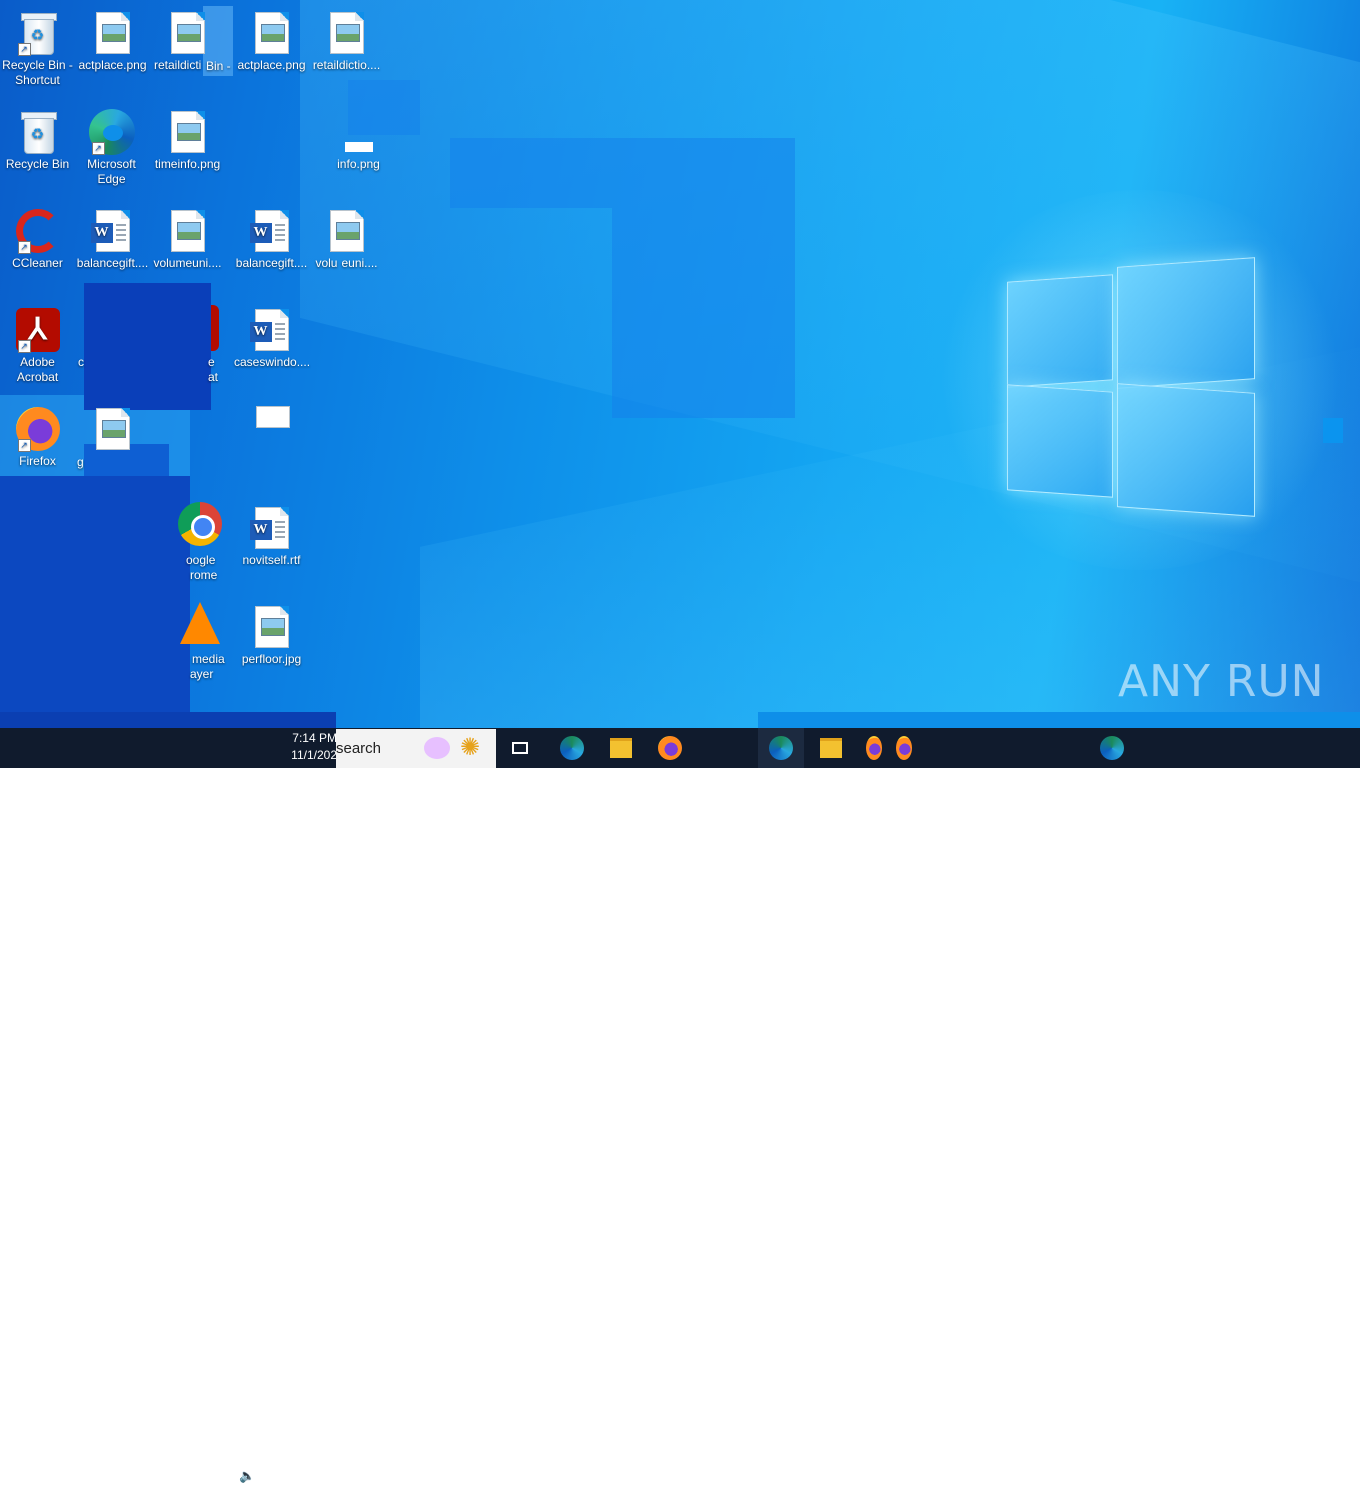 The image size is (1360, 1487). What do you see at coordinates (200, 623) in the screenshot?
I see `vlc-icon` at bounding box center [200, 623].